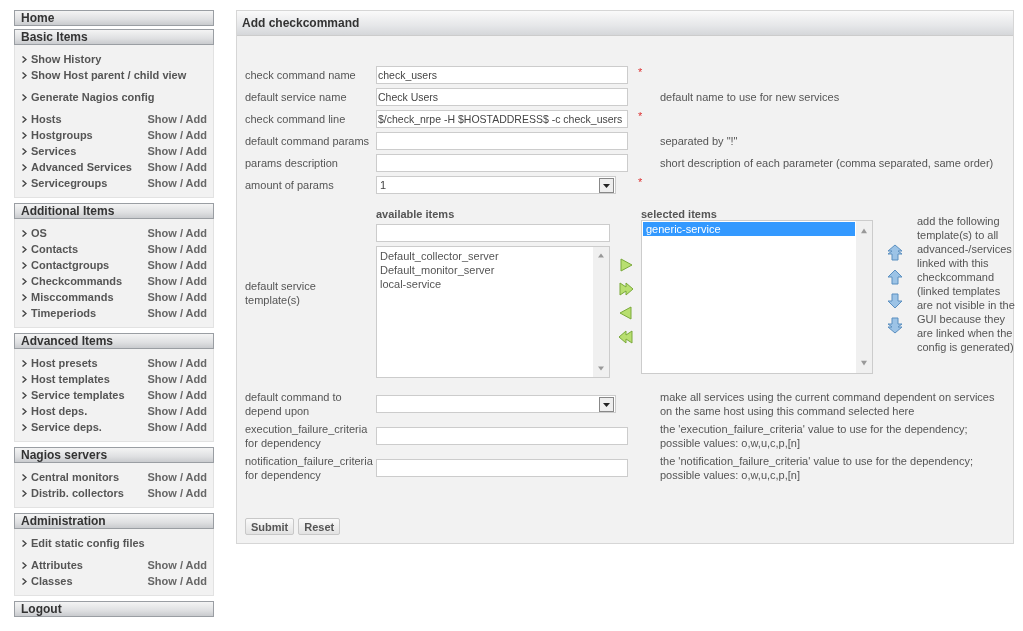  Describe the element at coordinates (485, 256) in the screenshot. I see `list-option: Default_collector_server` at that location.